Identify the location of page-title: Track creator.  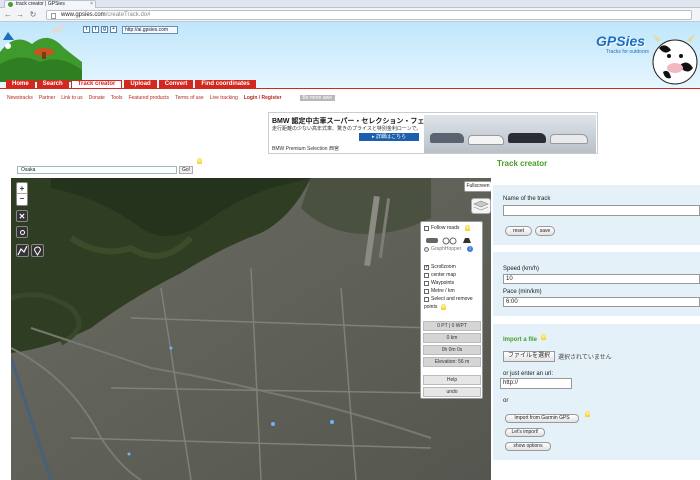
(522, 163).